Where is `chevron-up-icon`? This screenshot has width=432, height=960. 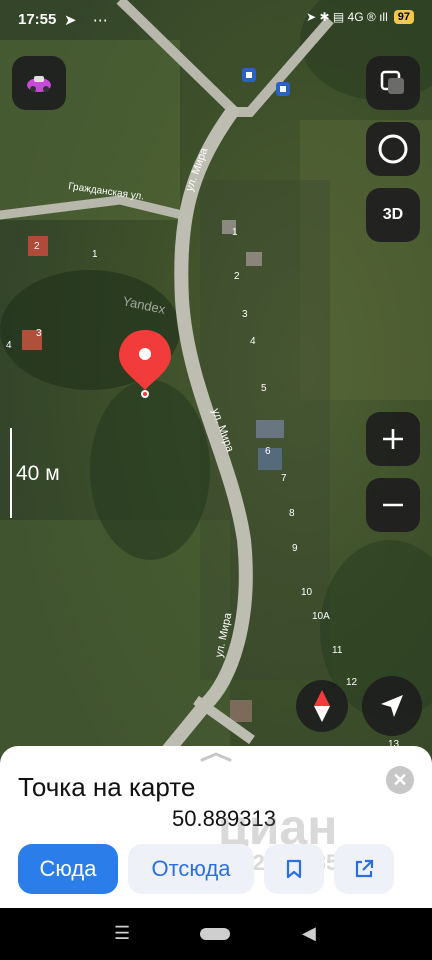
chevron-up-icon is located at coordinates (216, 757).